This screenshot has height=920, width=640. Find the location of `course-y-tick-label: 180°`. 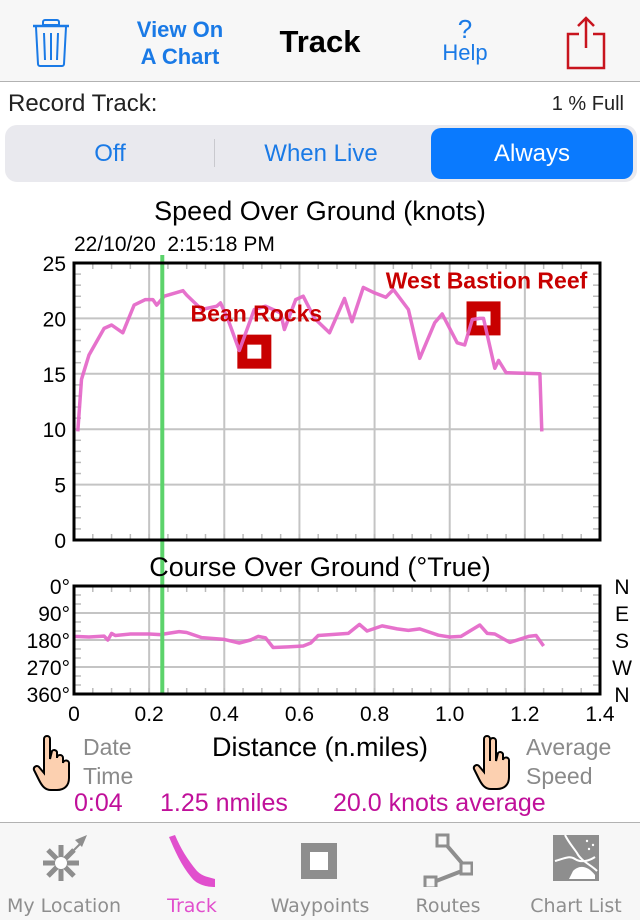

course-y-tick-label: 180° is located at coordinates (48, 641).